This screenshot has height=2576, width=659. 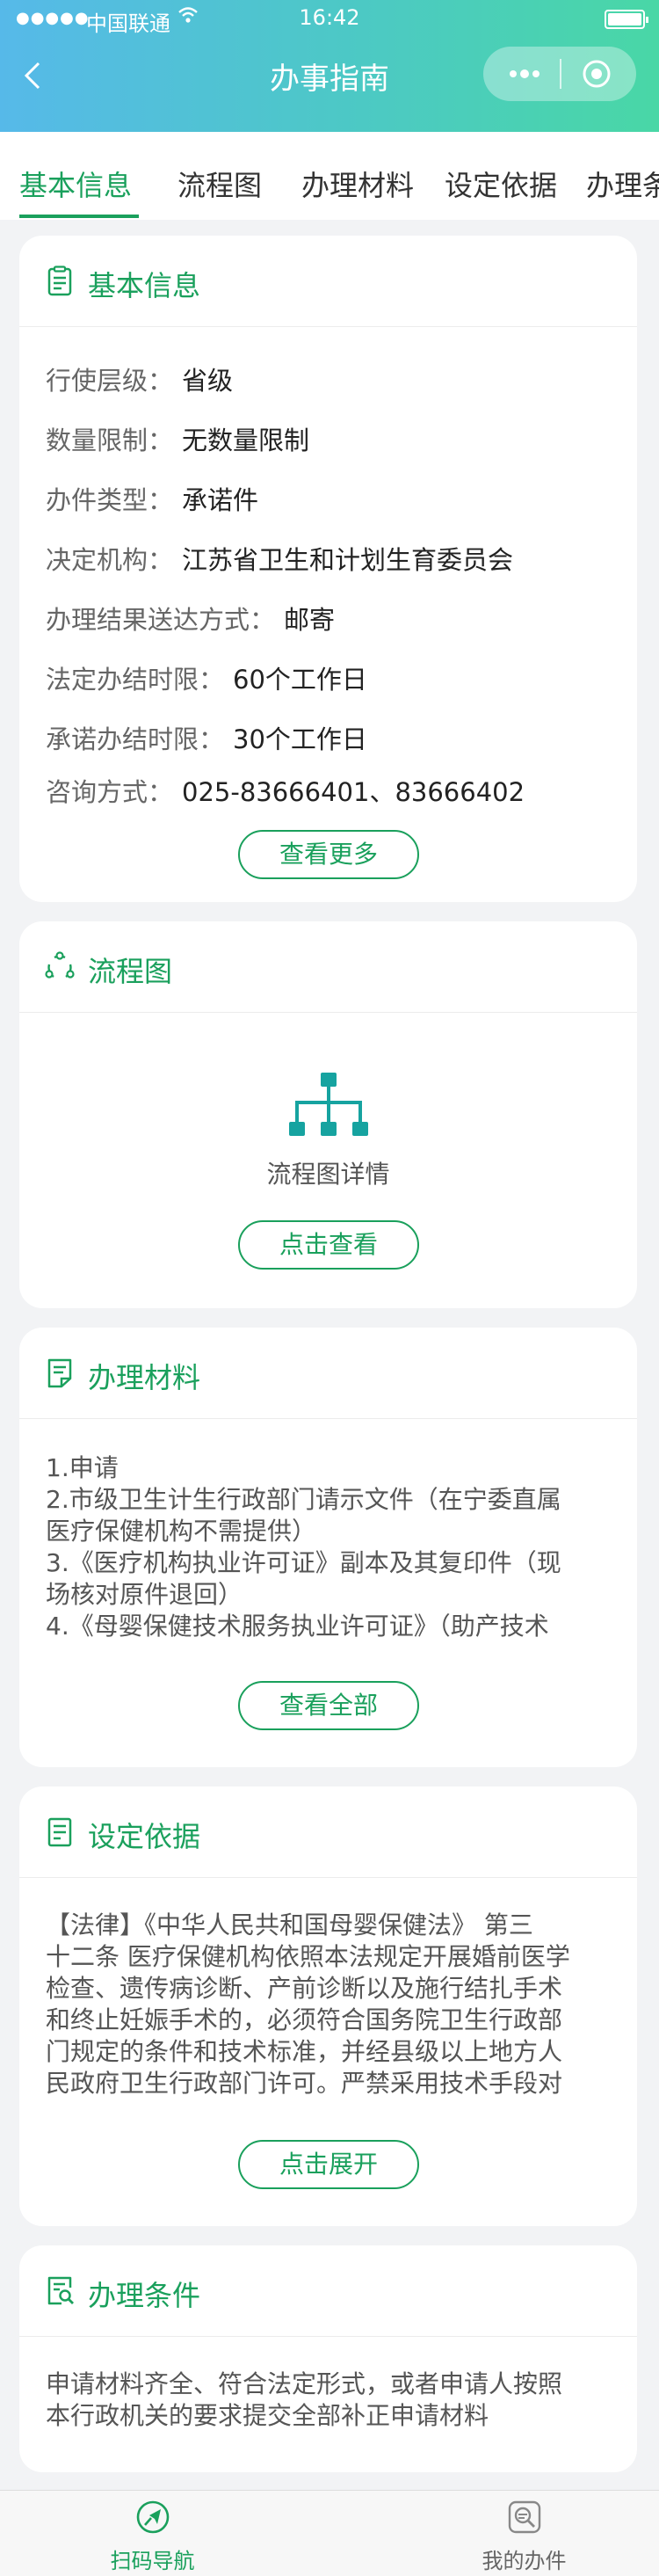 I want to click on info-row: 行使层级： 省级, so click(x=140, y=378).